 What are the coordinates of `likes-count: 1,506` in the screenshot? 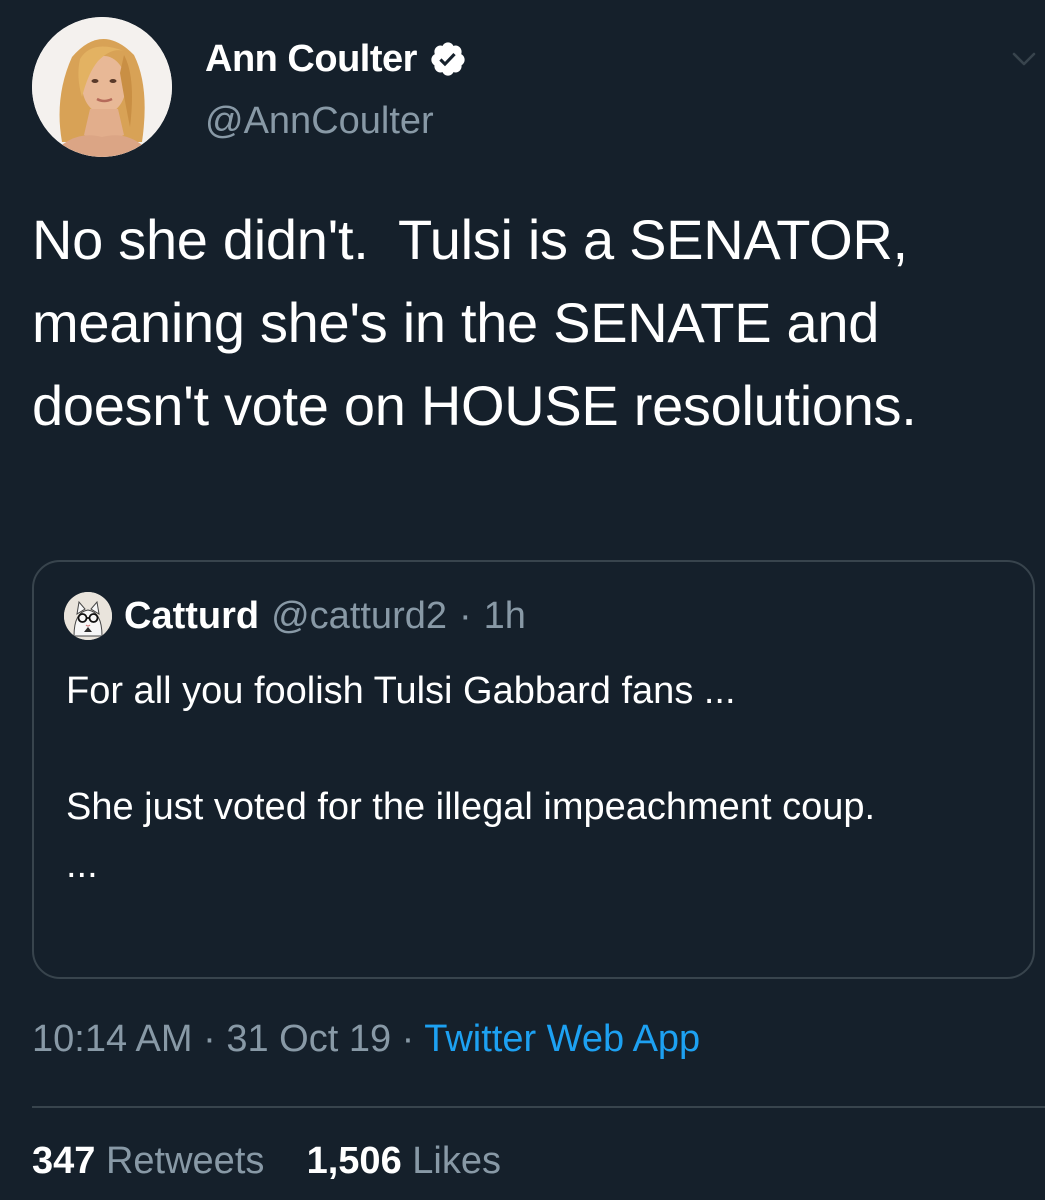 It's located at (354, 1161).